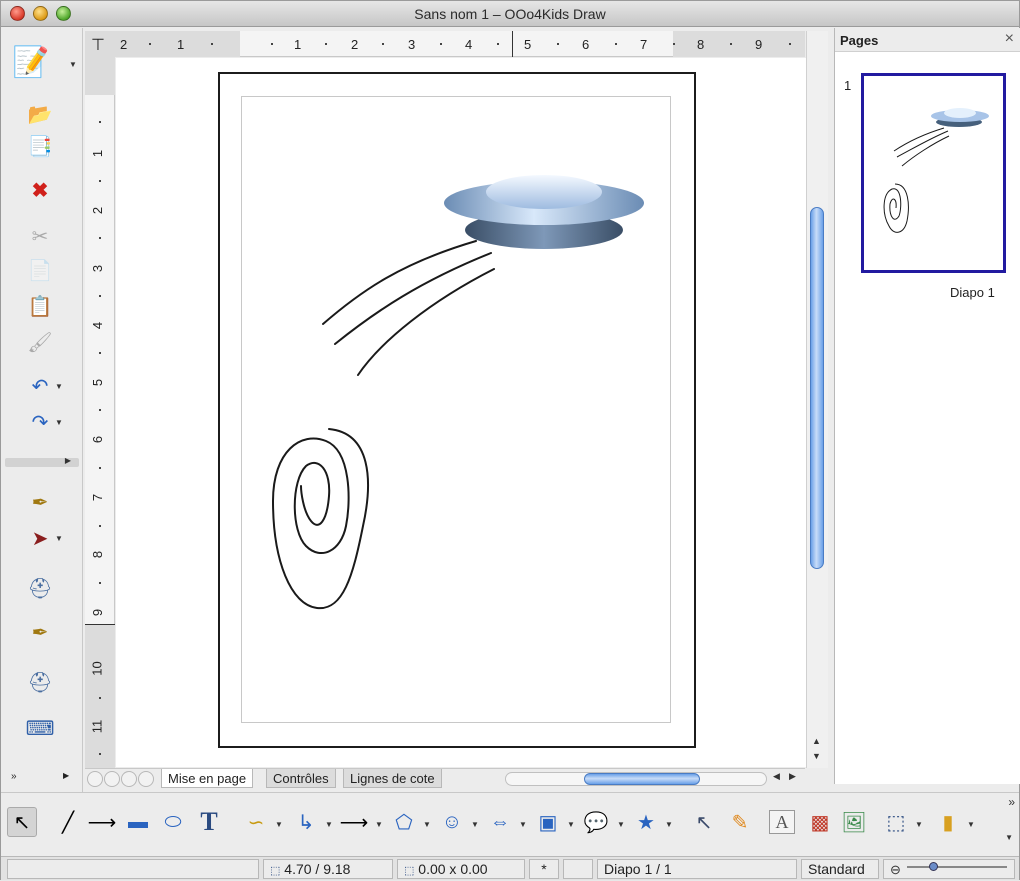 The height and width of the screenshot is (881, 1020). I want to click on page-thumbnail-number: 1, so click(848, 85).